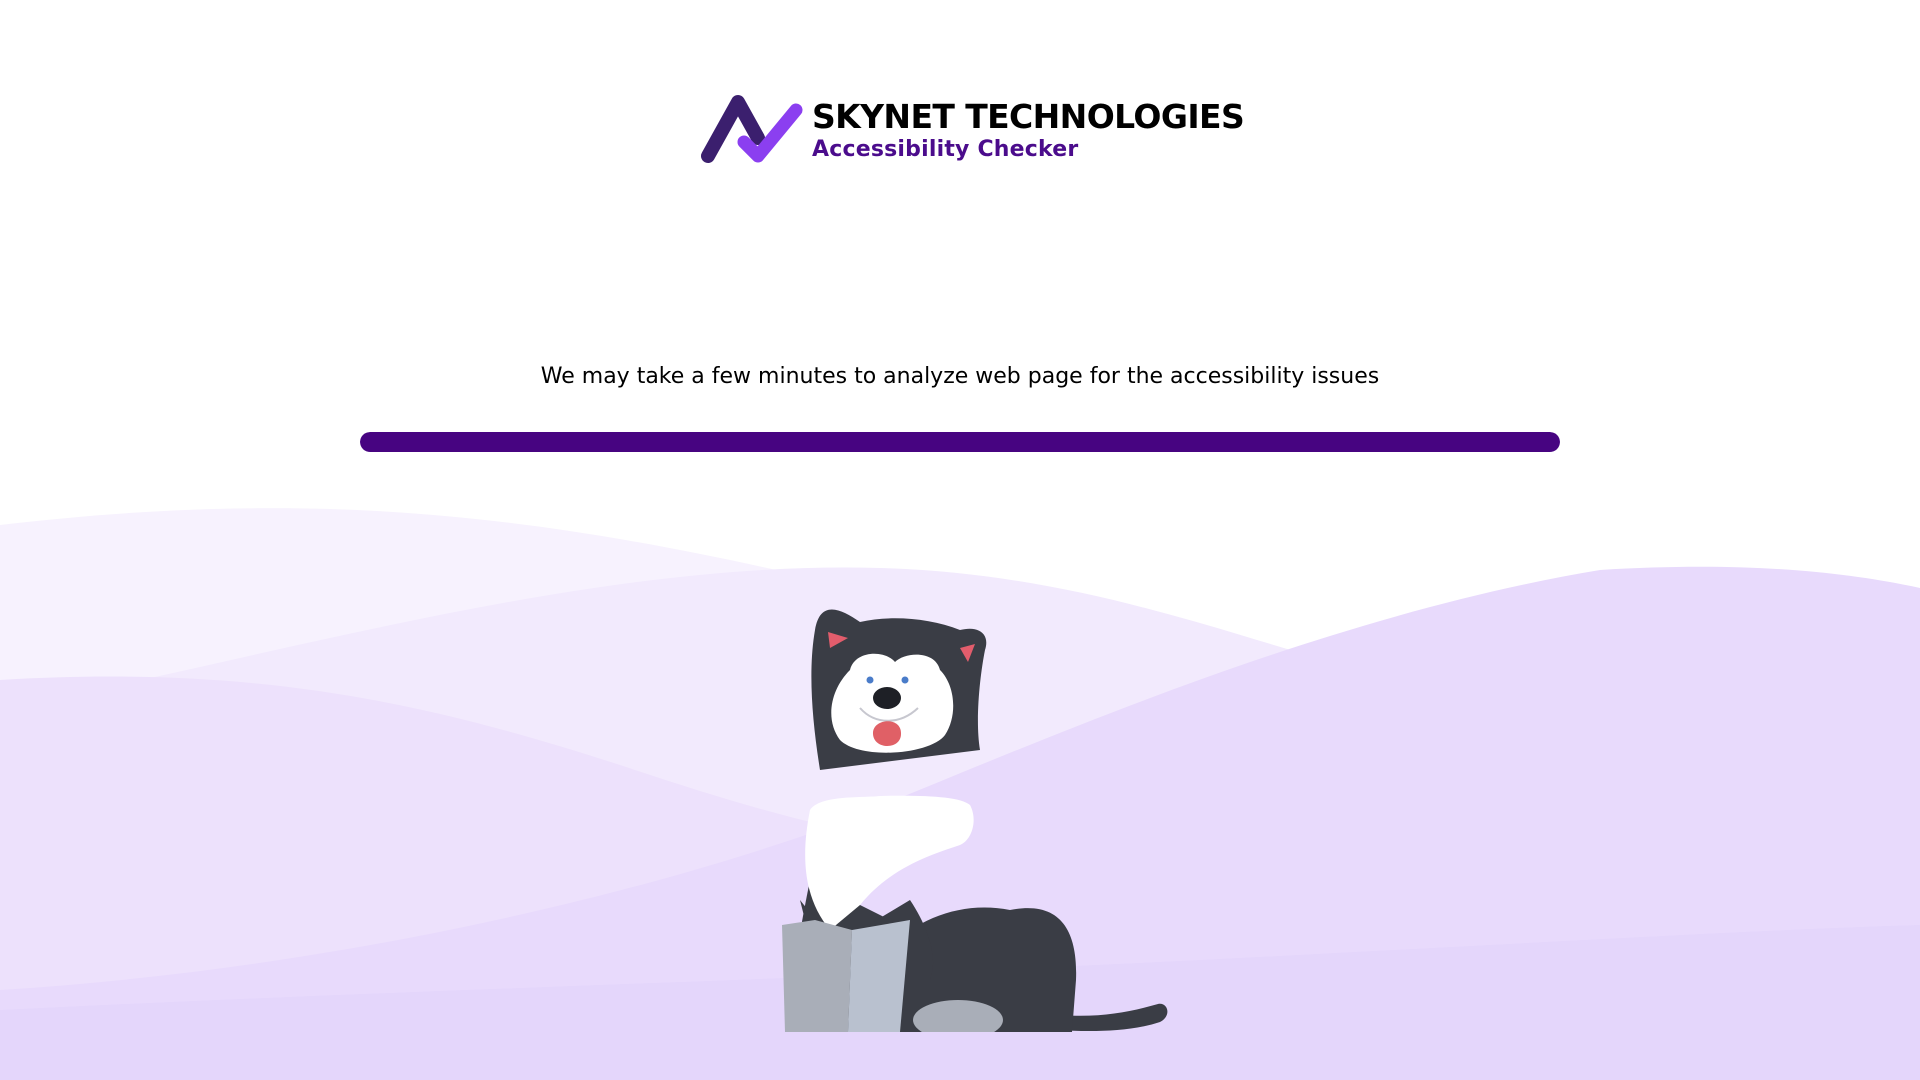  Describe the element at coordinates (752, 129) in the screenshot. I see `logo-icon` at that location.